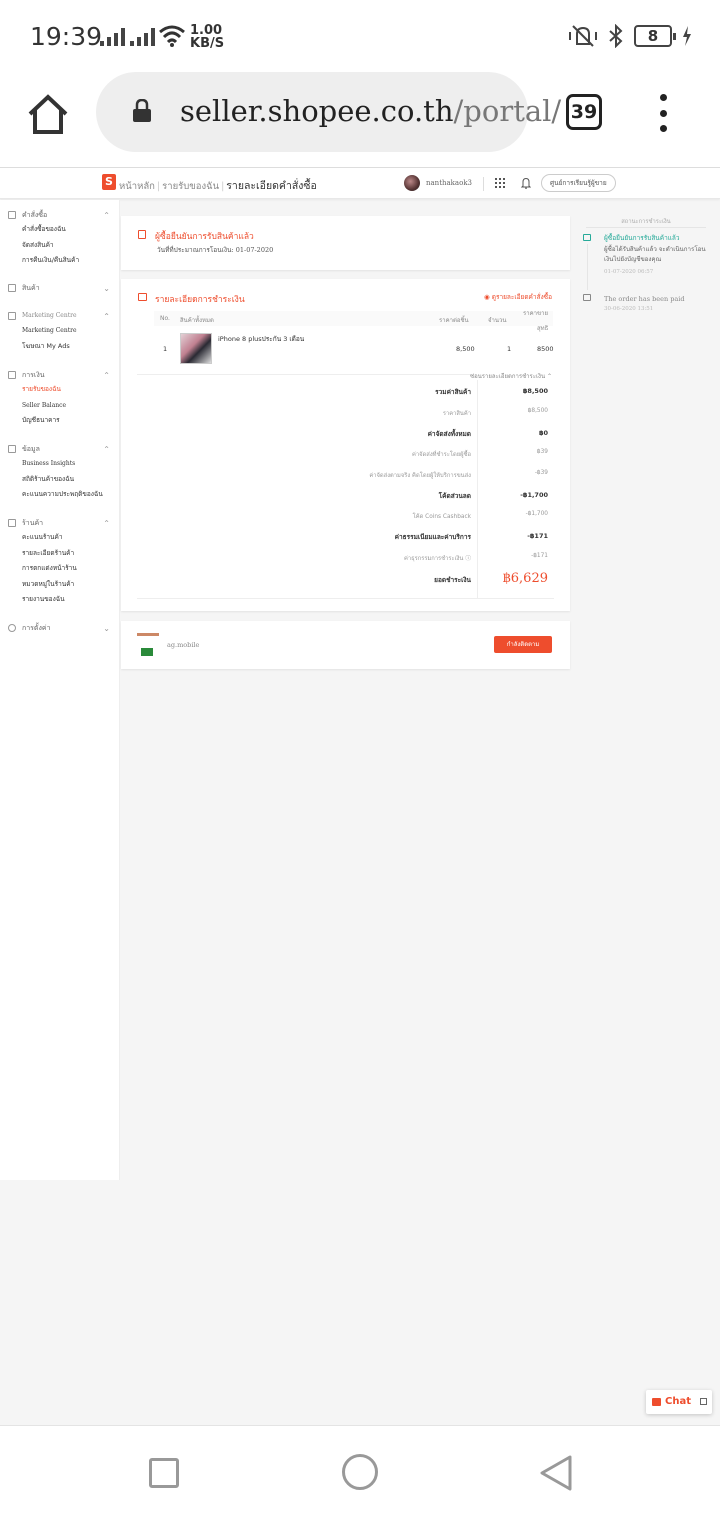  I want to click on receipt-icon, so click(587, 237).